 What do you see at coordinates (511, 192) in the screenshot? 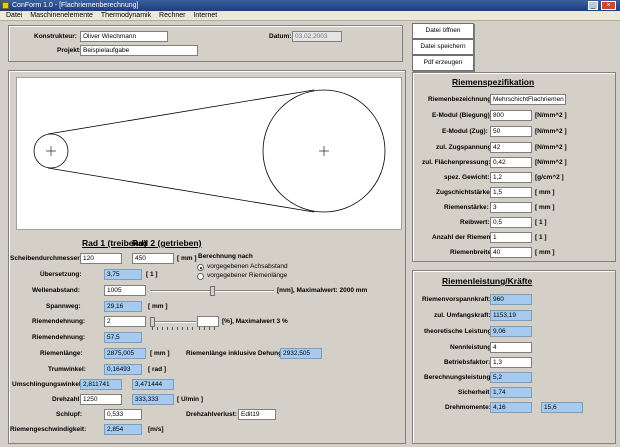
I see `zugschicht-input: 1,5` at bounding box center [511, 192].